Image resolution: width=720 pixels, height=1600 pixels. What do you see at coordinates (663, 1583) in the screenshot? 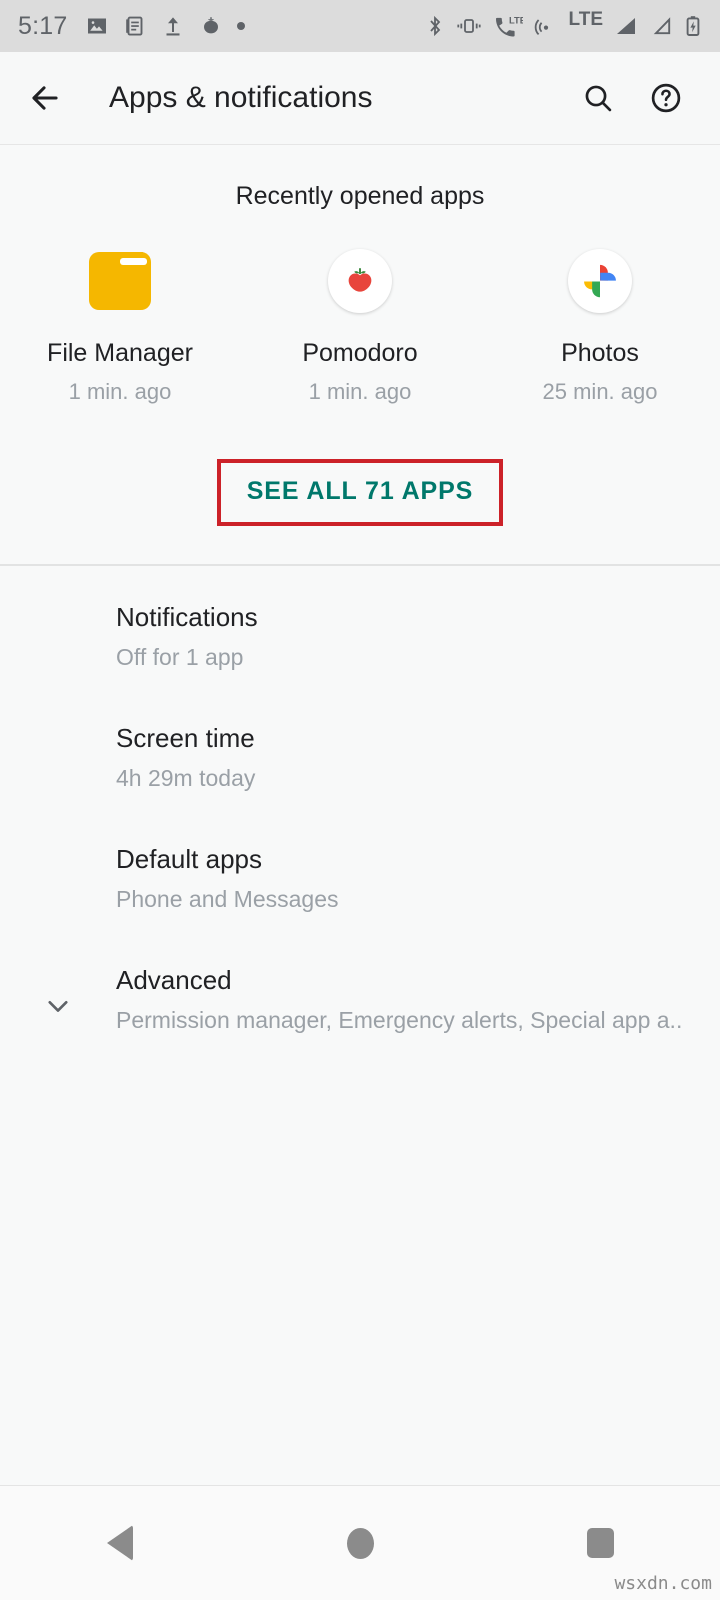
I see `watermark: wsxdn.com` at bounding box center [663, 1583].